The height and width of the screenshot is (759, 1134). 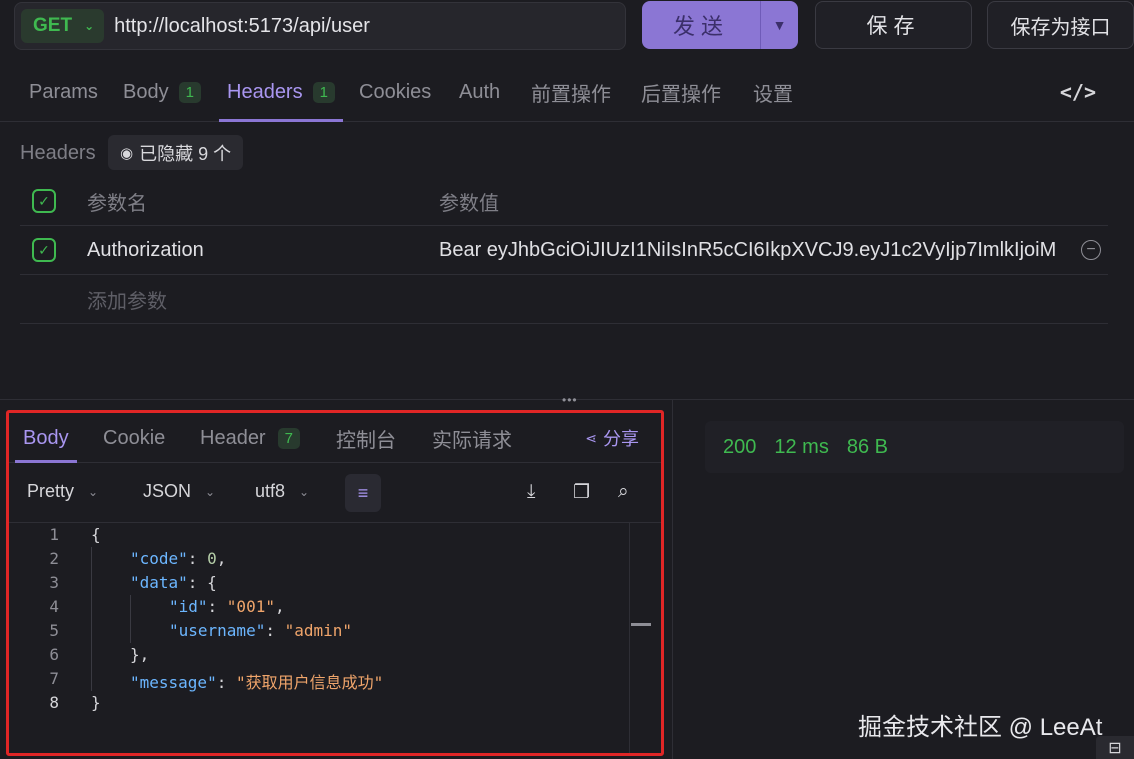 I want to click on line-number: 8, so click(x=54, y=702).